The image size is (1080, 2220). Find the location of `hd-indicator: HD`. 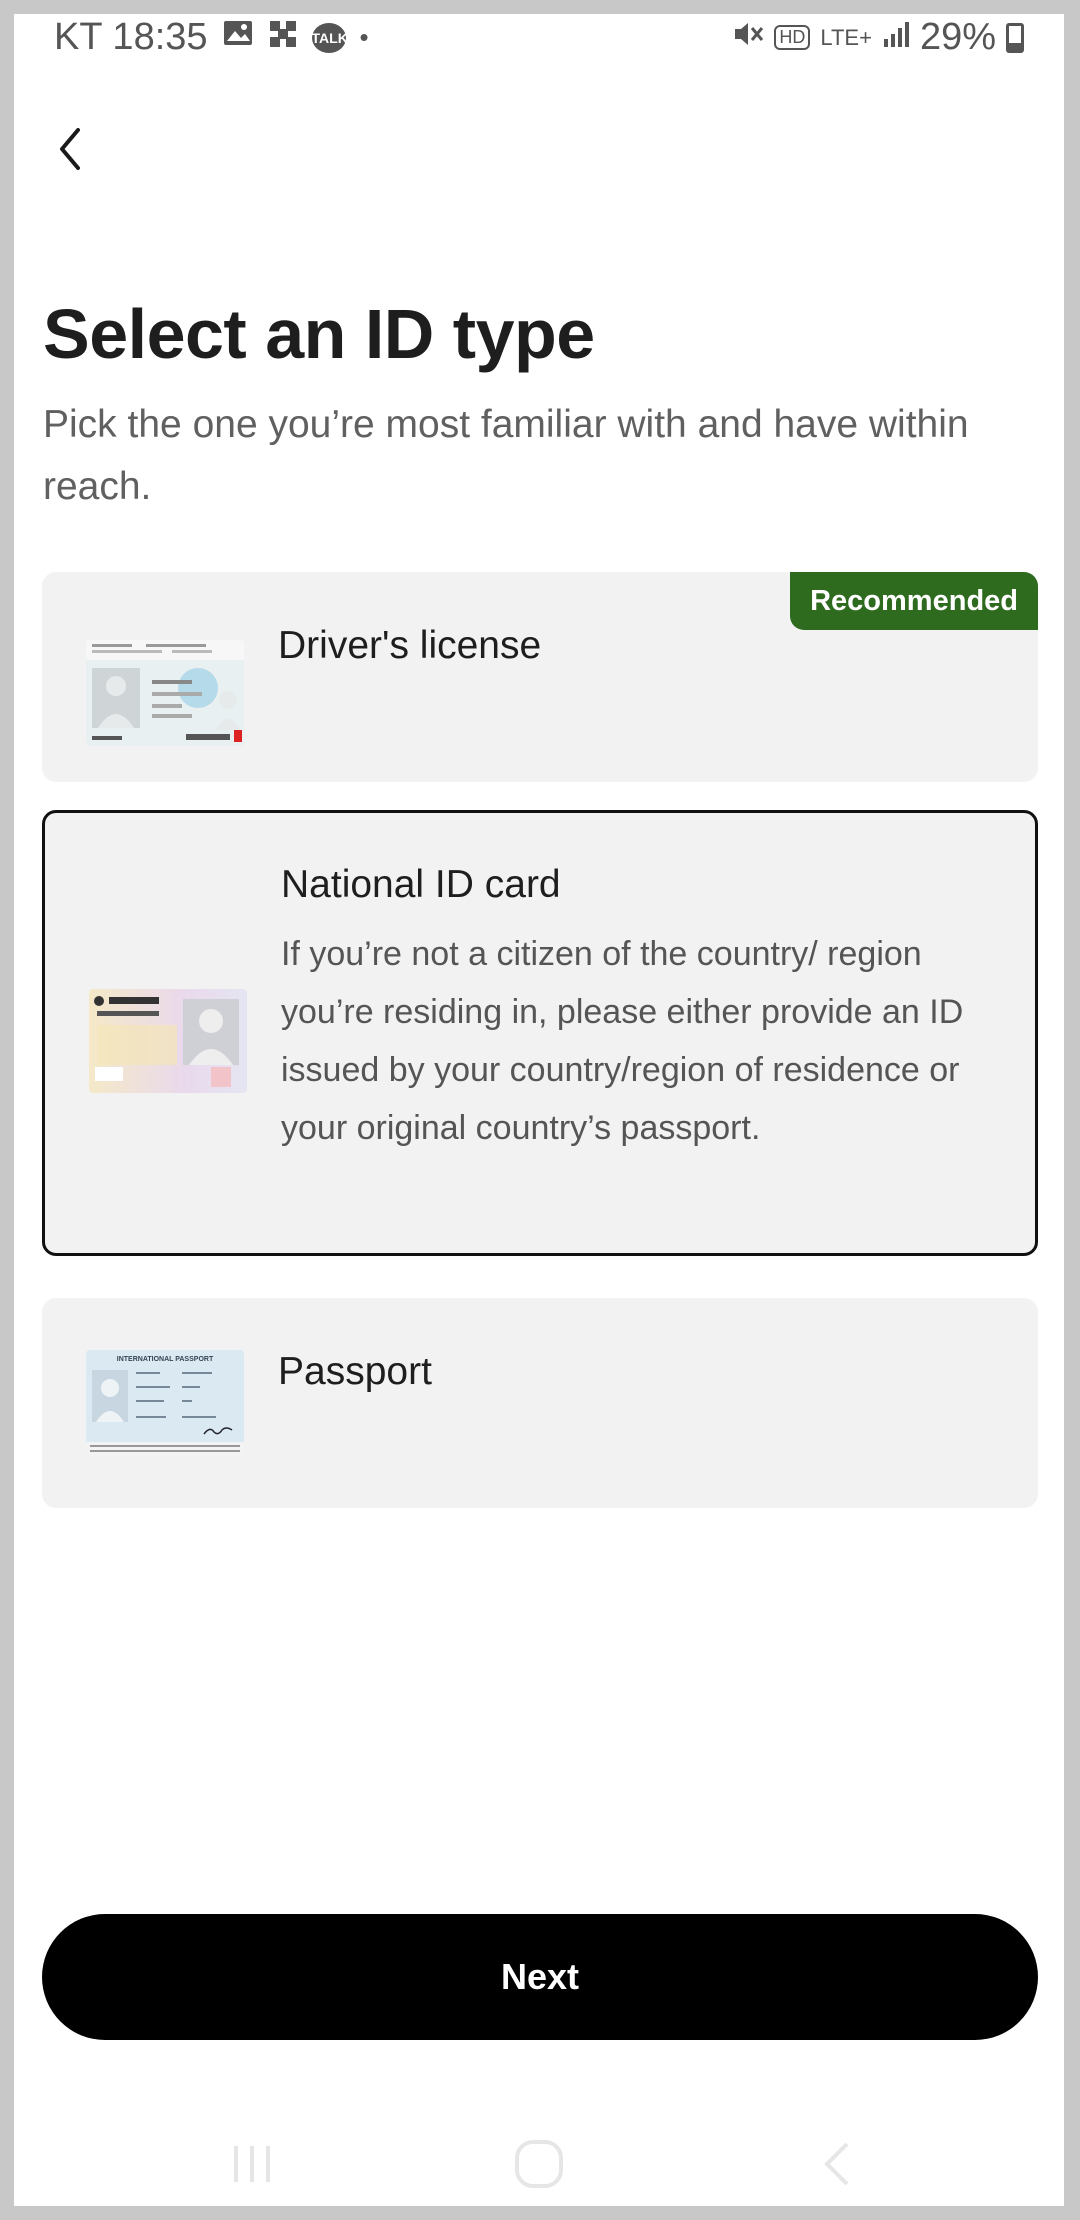

hd-indicator: HD is located at coordinates (792, 37).